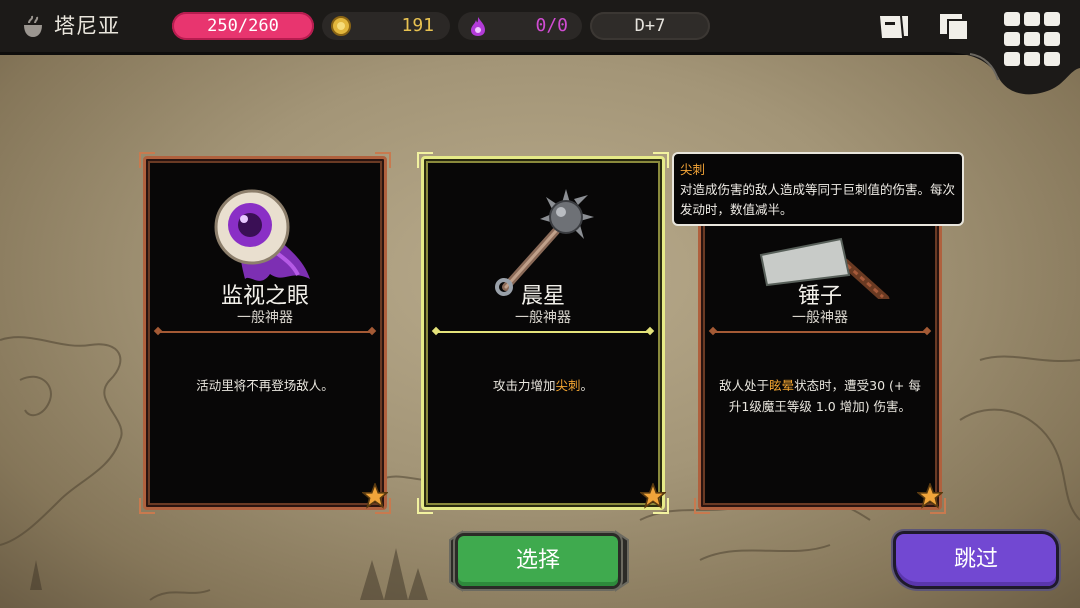 The image size is (1080, 608). Describe the element at coordinates (819, 296) in the screenshot. I see `card-name: 锤子` at that location.